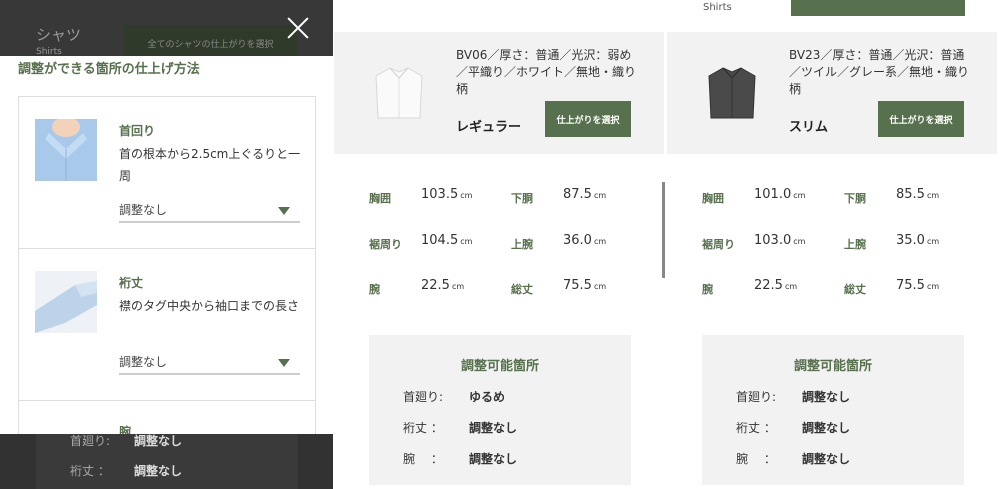 The image size is (1000, 489). Describe the element at coordinates (126, 441) in the screenshot. I see `dim-row-neck: 首廻り: 調整なし` at that location.